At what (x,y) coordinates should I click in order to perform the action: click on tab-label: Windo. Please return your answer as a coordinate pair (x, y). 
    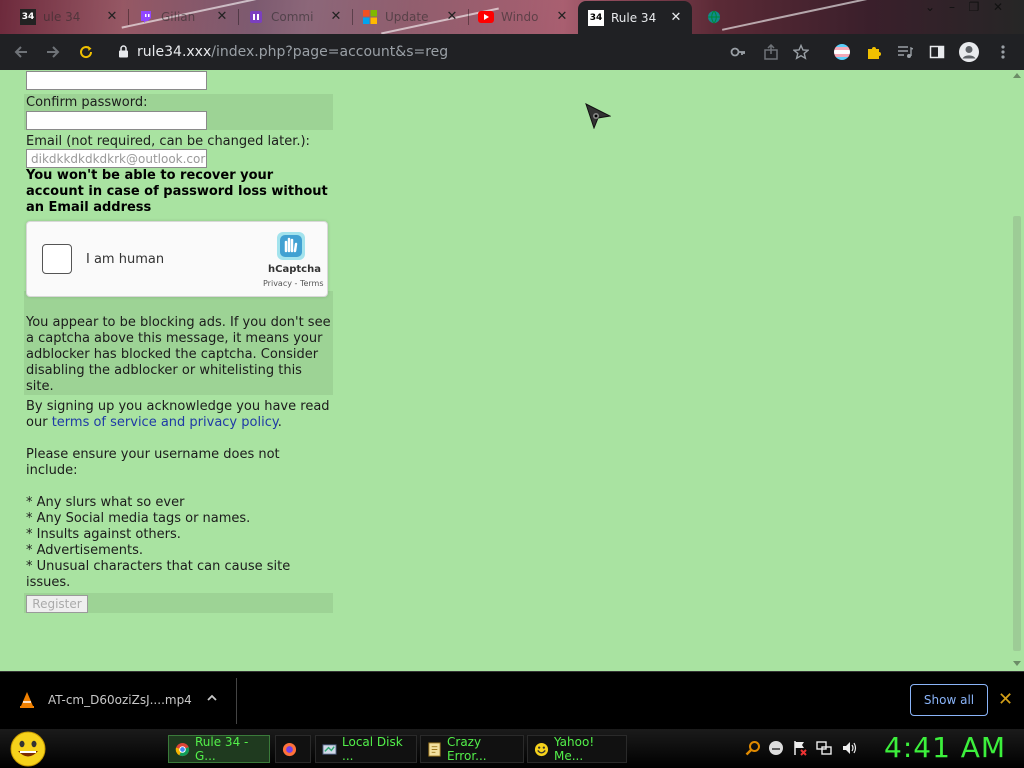
    Looking at the image, I should click on (520, 17).